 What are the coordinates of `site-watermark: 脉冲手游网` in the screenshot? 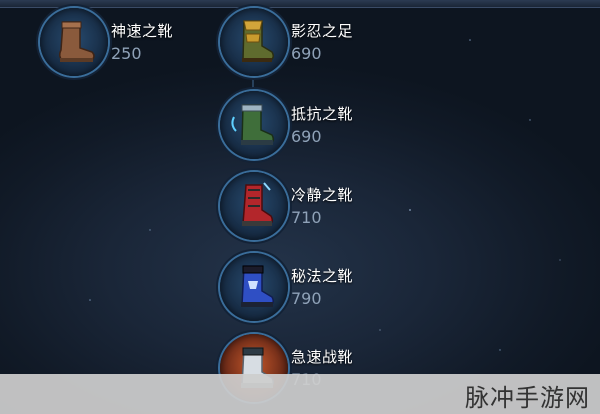 It's located at (527, 398).